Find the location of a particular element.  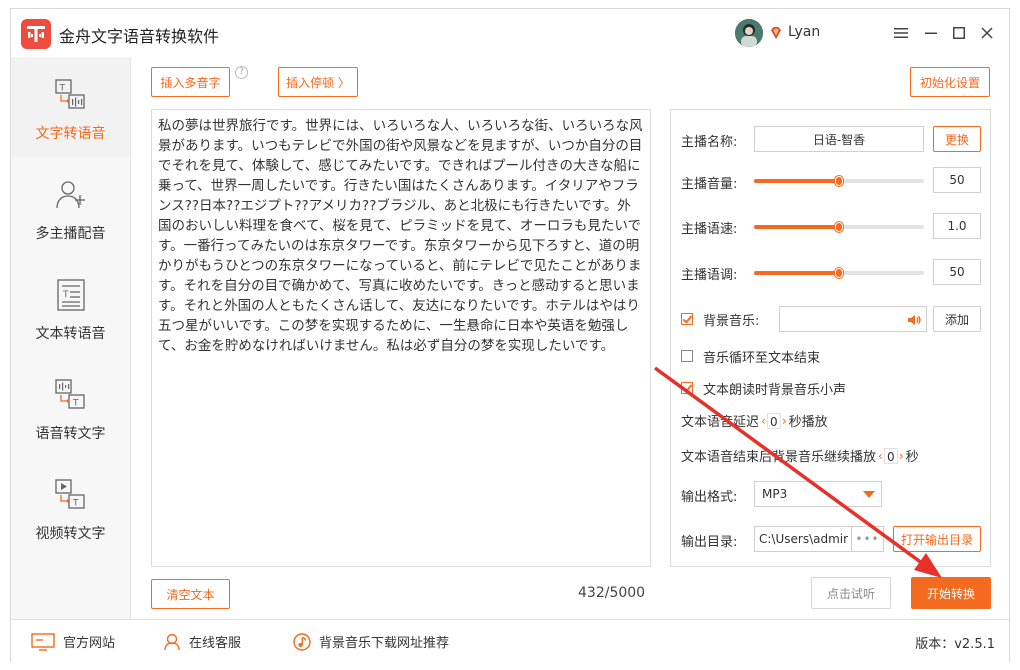

minimize-icon is located at coordinates (931, 33).